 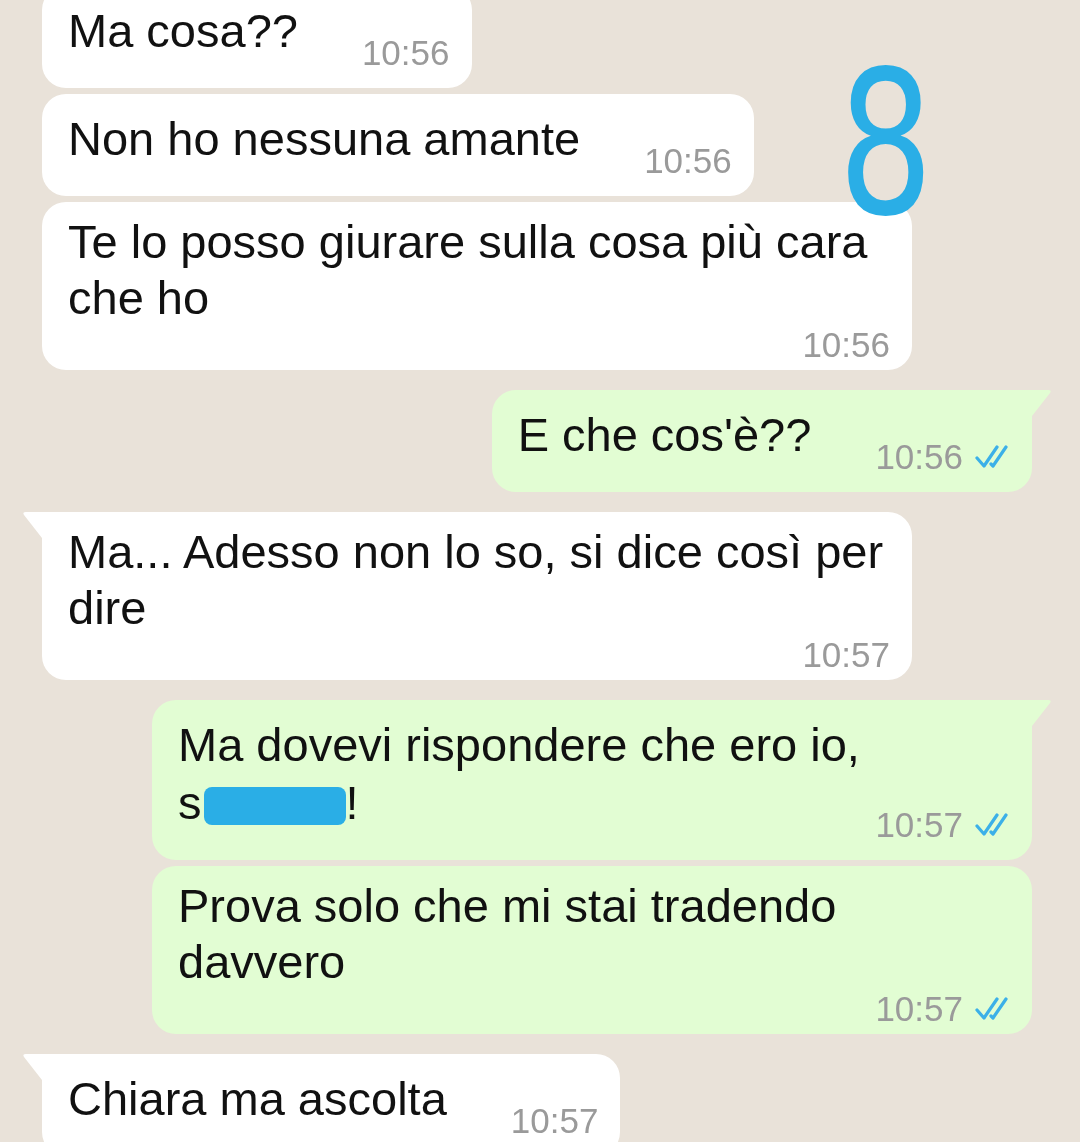 I want to click on message-text: Prova solo che mi stai tradendo davvero, so click(x=508, y=934).